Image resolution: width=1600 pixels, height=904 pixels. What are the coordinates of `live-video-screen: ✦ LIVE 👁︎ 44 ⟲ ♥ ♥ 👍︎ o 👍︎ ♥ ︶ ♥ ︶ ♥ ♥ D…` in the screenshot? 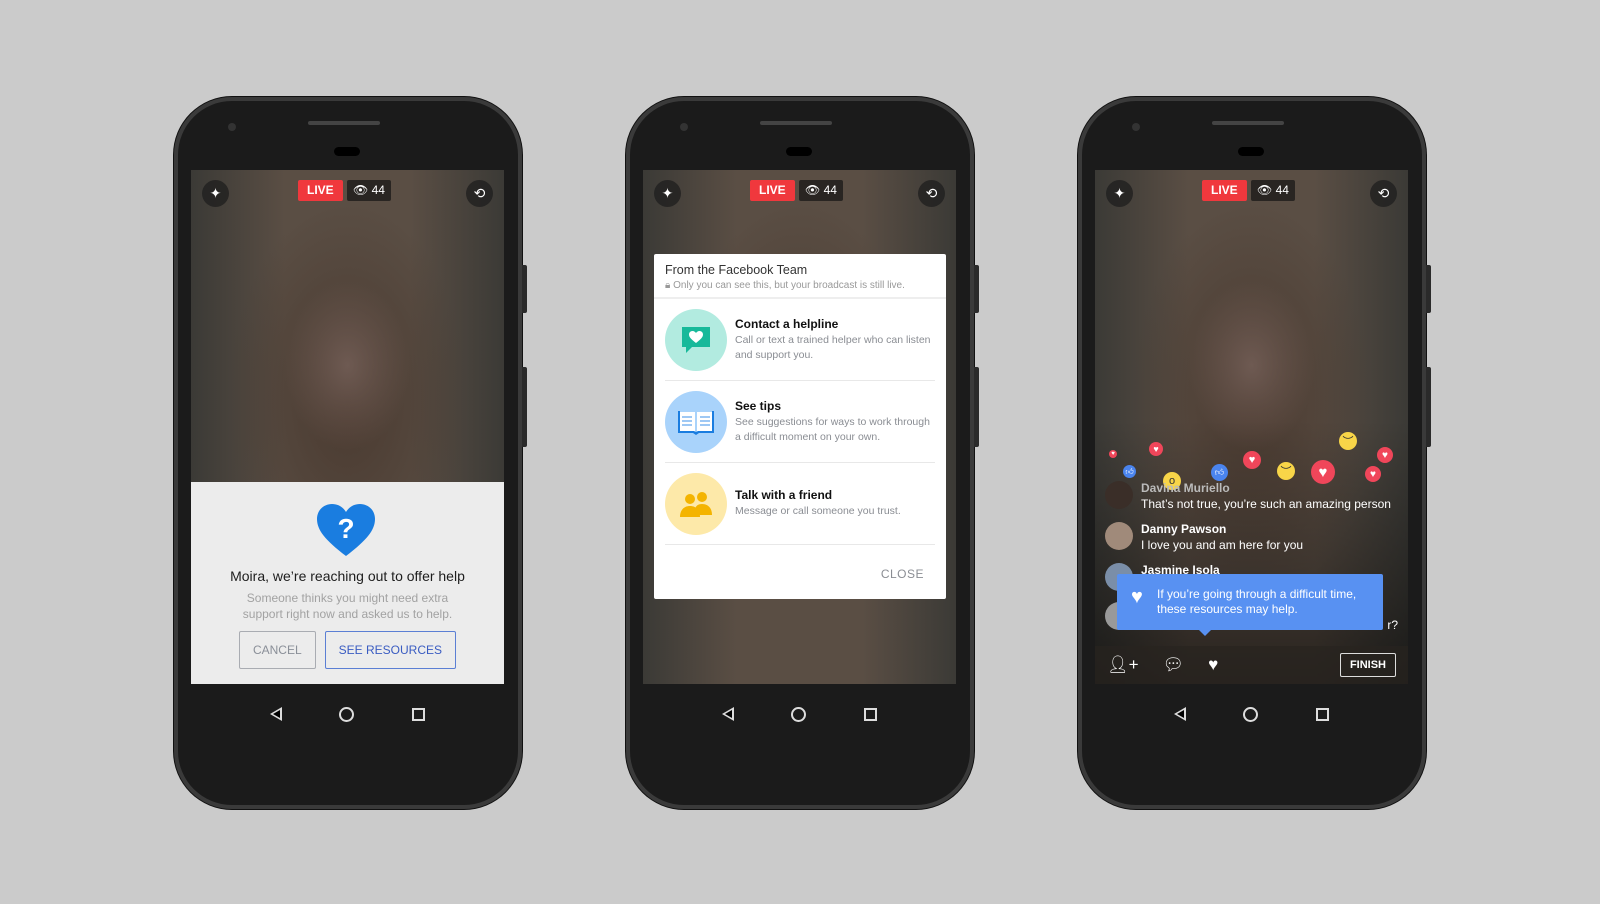 It's located at (1251, 427).